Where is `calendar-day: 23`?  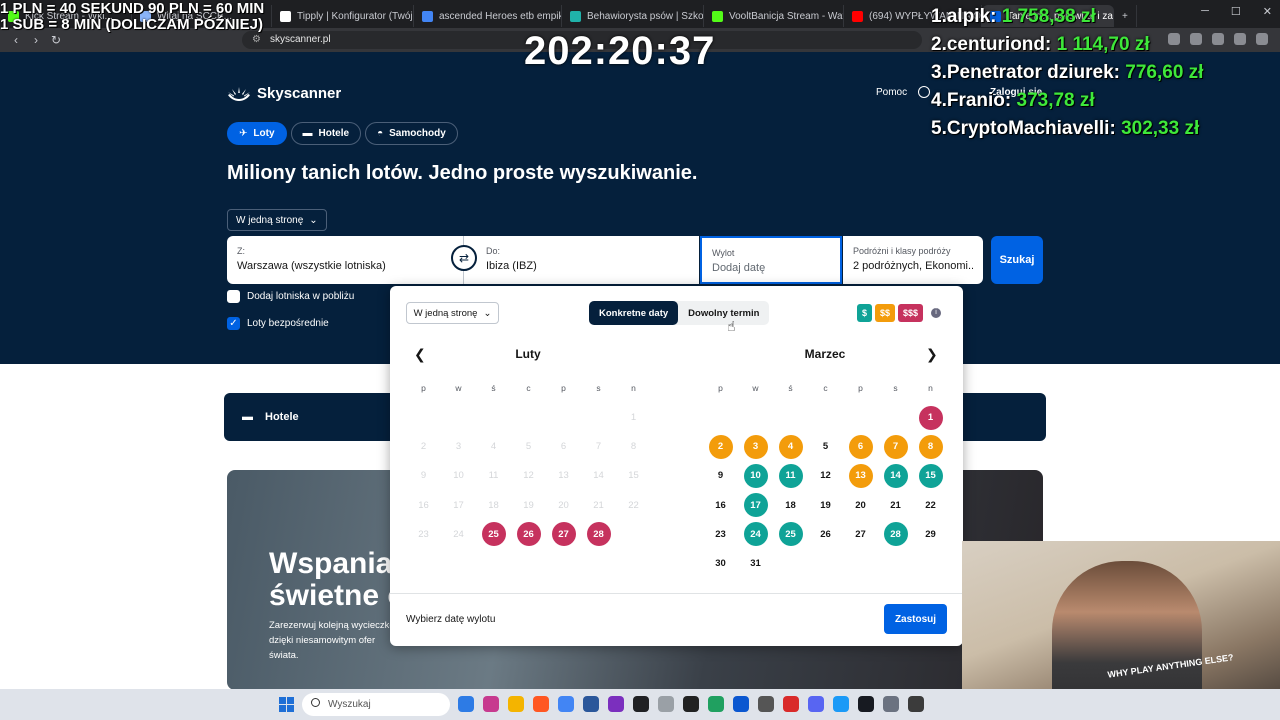 calendar-day: 23 is located at coordinates (720, 534).